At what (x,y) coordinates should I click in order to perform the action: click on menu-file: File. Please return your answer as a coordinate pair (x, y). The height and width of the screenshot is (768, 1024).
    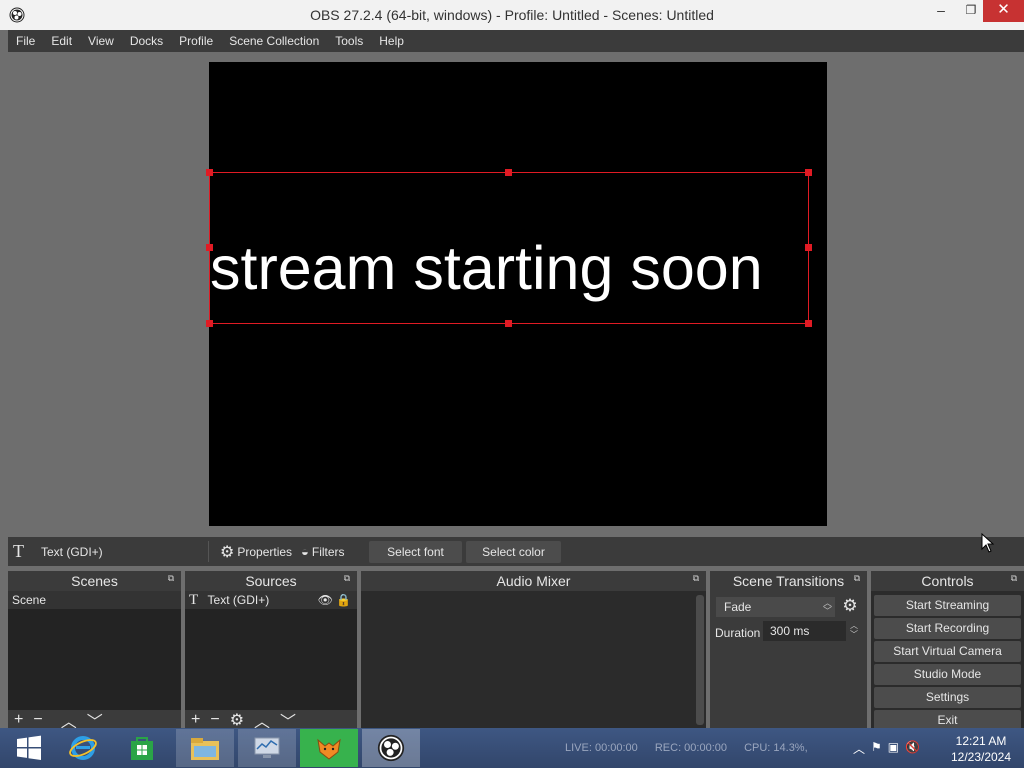
    Looking at the image, I should click on (25, 41).